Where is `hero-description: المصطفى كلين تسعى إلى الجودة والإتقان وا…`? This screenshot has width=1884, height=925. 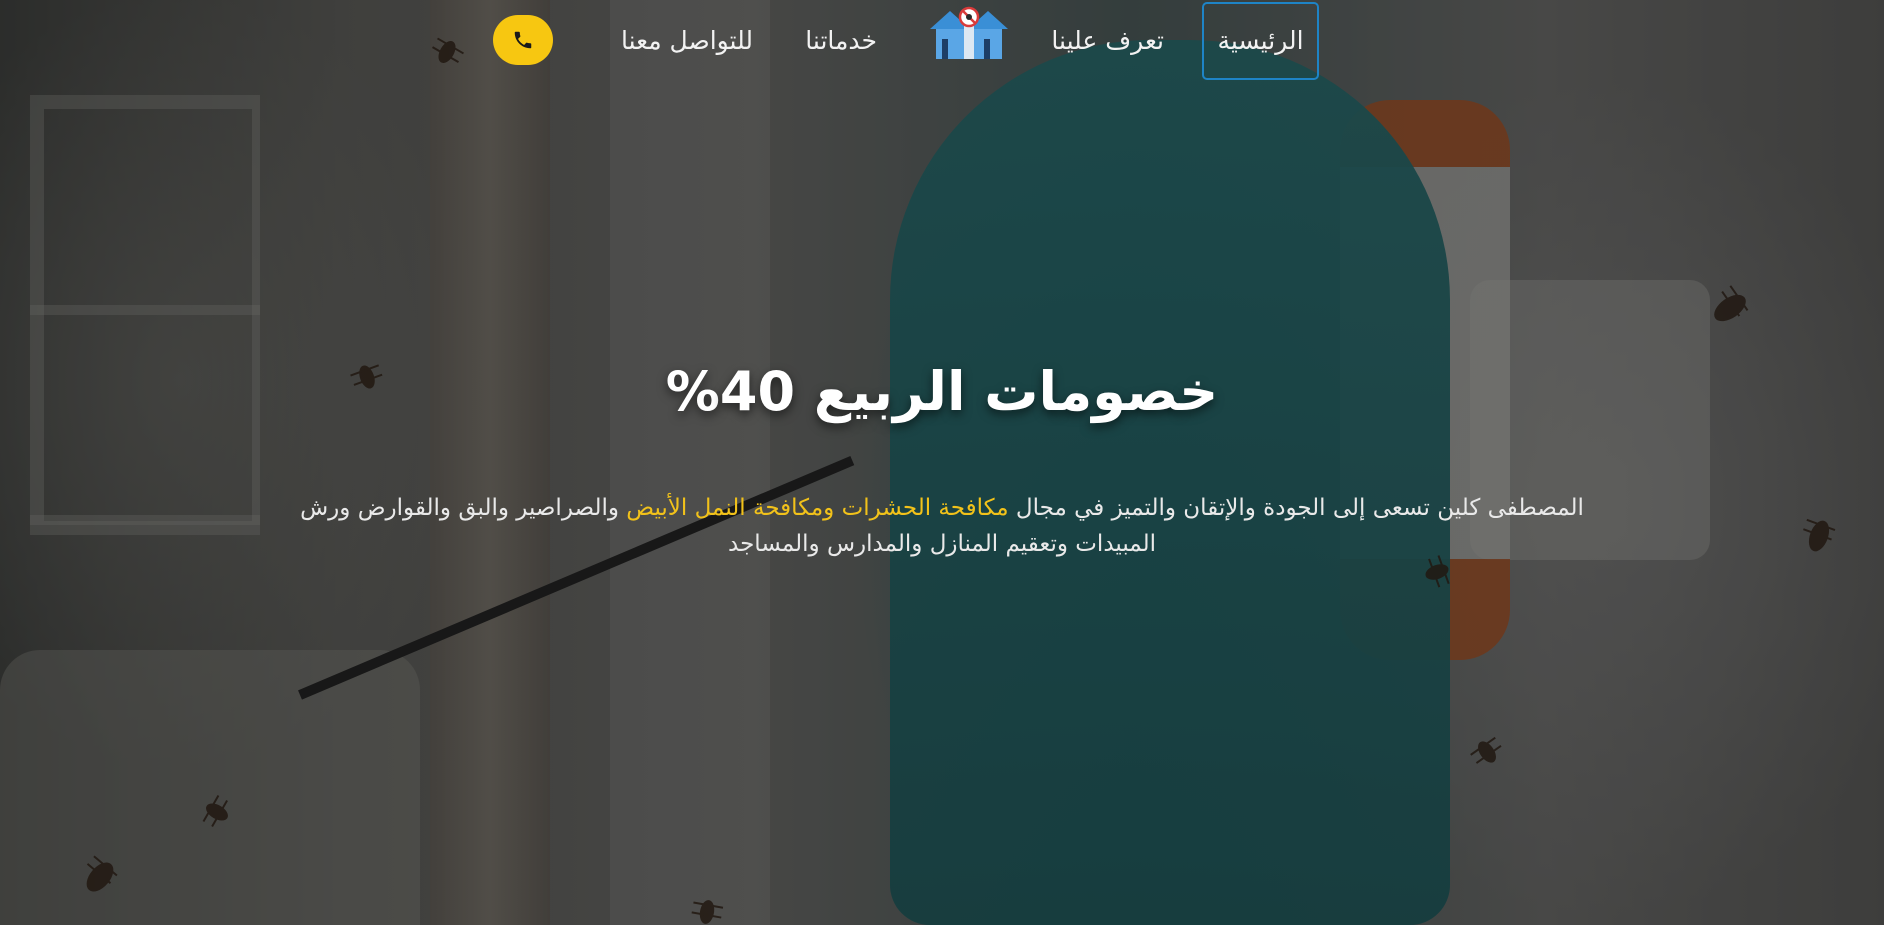 hero-description: المصطفى كلين تسعى إلى الجودة والإتقان وا… is located at coordinates (942, 526).